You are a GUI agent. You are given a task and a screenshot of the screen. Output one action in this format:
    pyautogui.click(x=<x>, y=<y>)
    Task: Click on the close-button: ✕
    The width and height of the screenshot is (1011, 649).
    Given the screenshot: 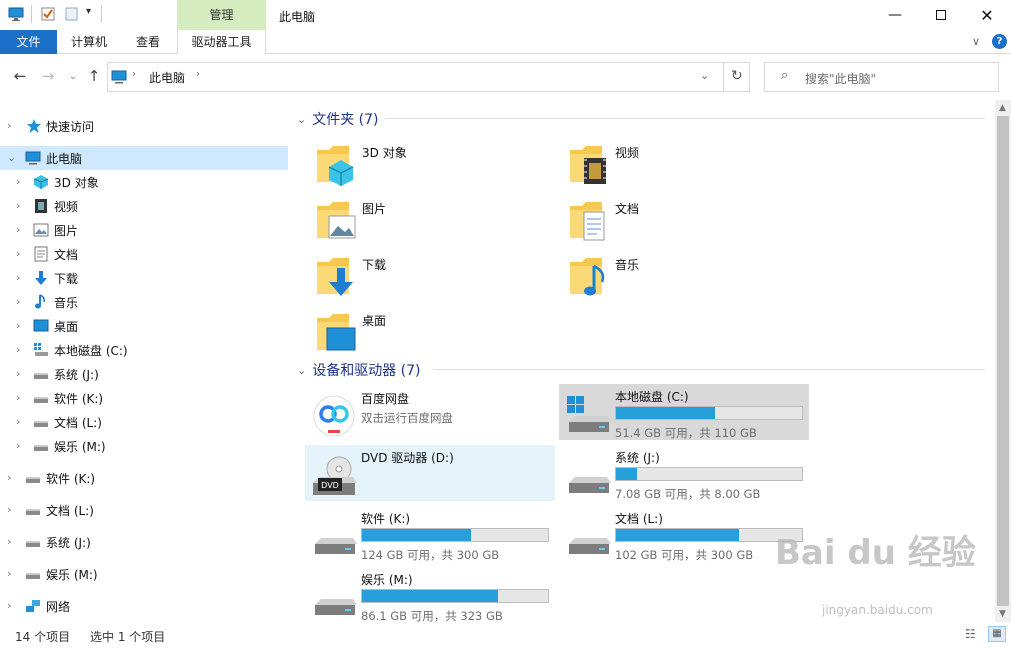 What is the action you would take?
    pyautogui.click(x=987, y=15)
    